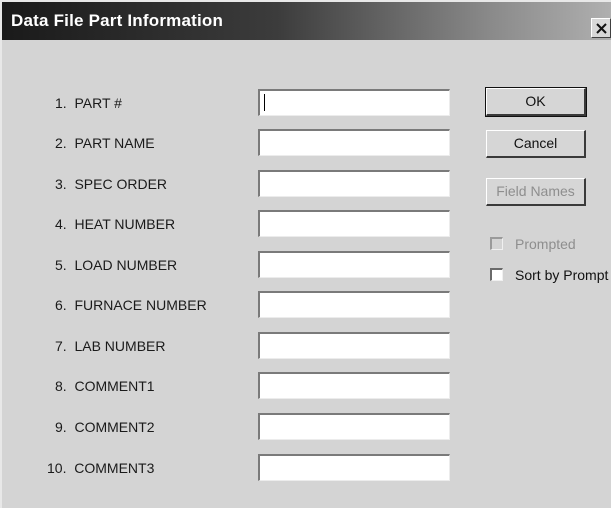 This screenshot has width=611, height=510. I want to click on field-label: 1. PART #, so click(88, 103).